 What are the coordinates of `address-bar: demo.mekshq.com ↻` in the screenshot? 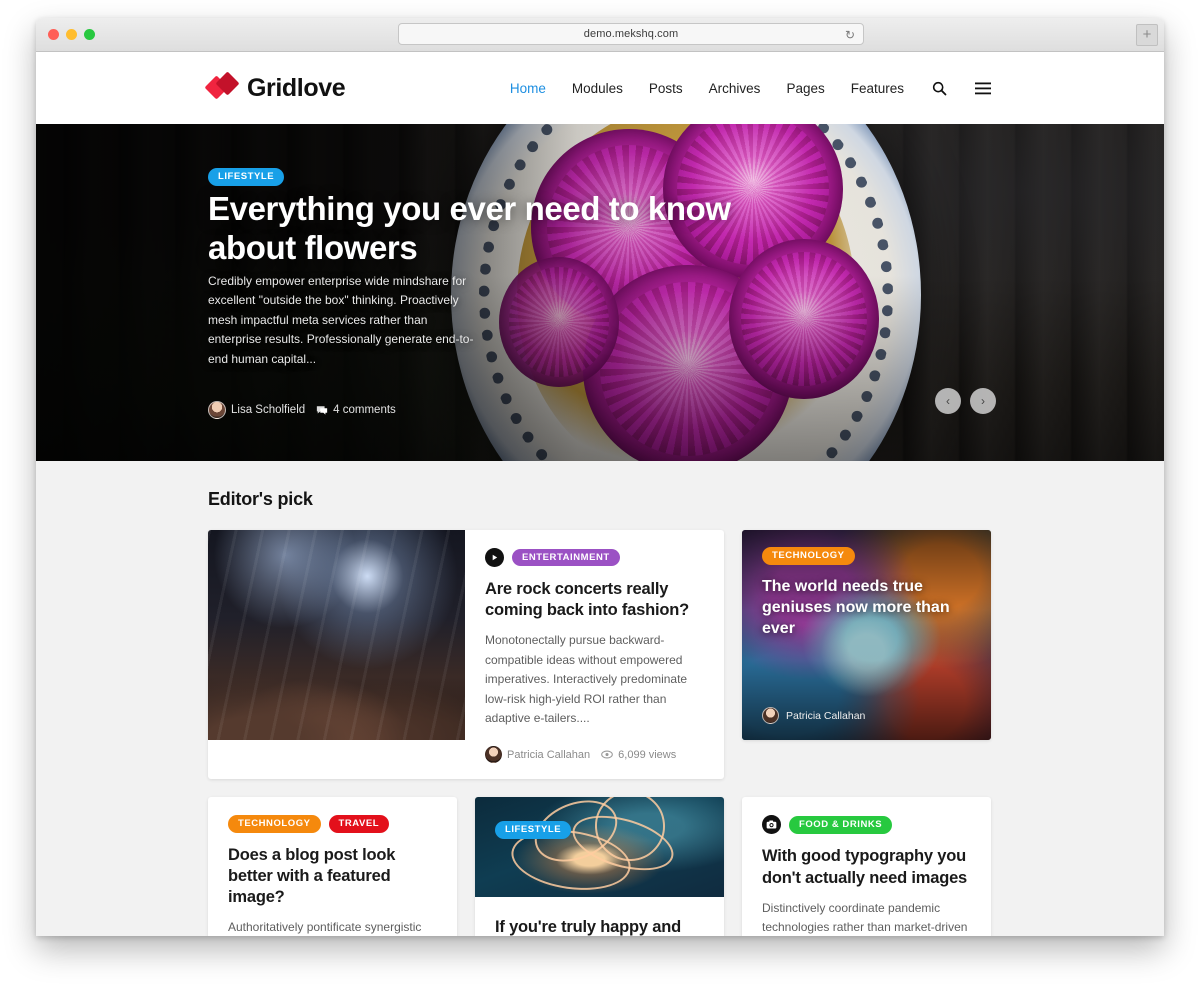 It's located at (631, 34).